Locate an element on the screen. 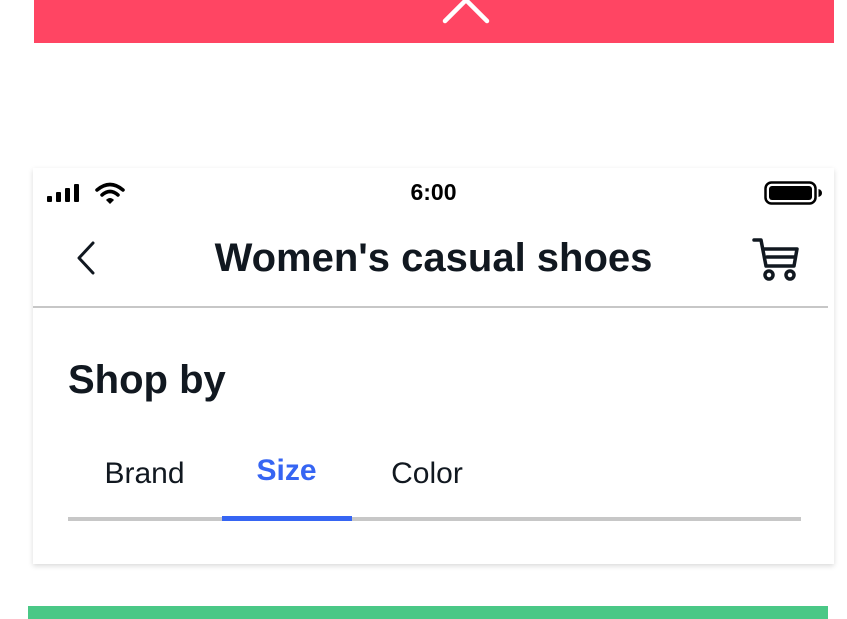  shop-by-tabs: Brand Size Color is located at coordinates (434, 488).